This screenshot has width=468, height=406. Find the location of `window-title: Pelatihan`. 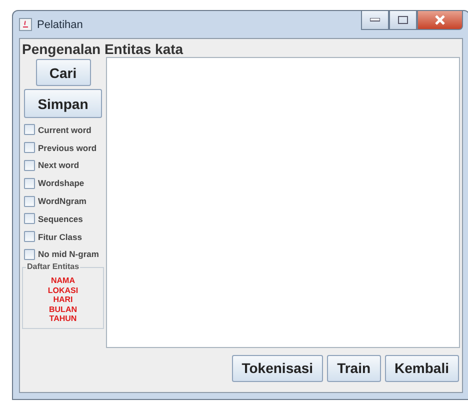

window-title: Pelatihan is located at coordinates (60, 24).